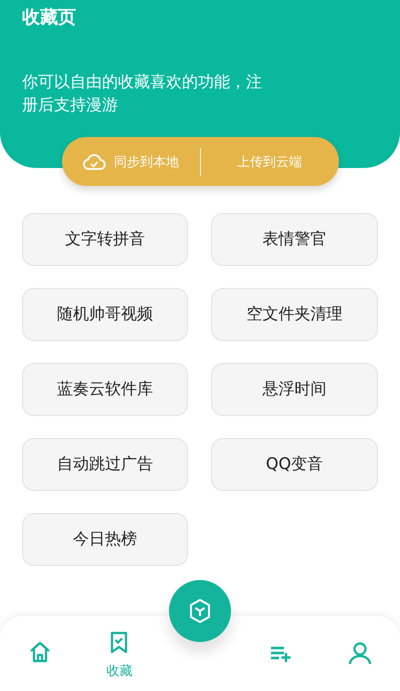  What do you see at coordinates (94, 161) in the screenshot?
I see `cloud-check-icon` at bounding box center [94, 161].